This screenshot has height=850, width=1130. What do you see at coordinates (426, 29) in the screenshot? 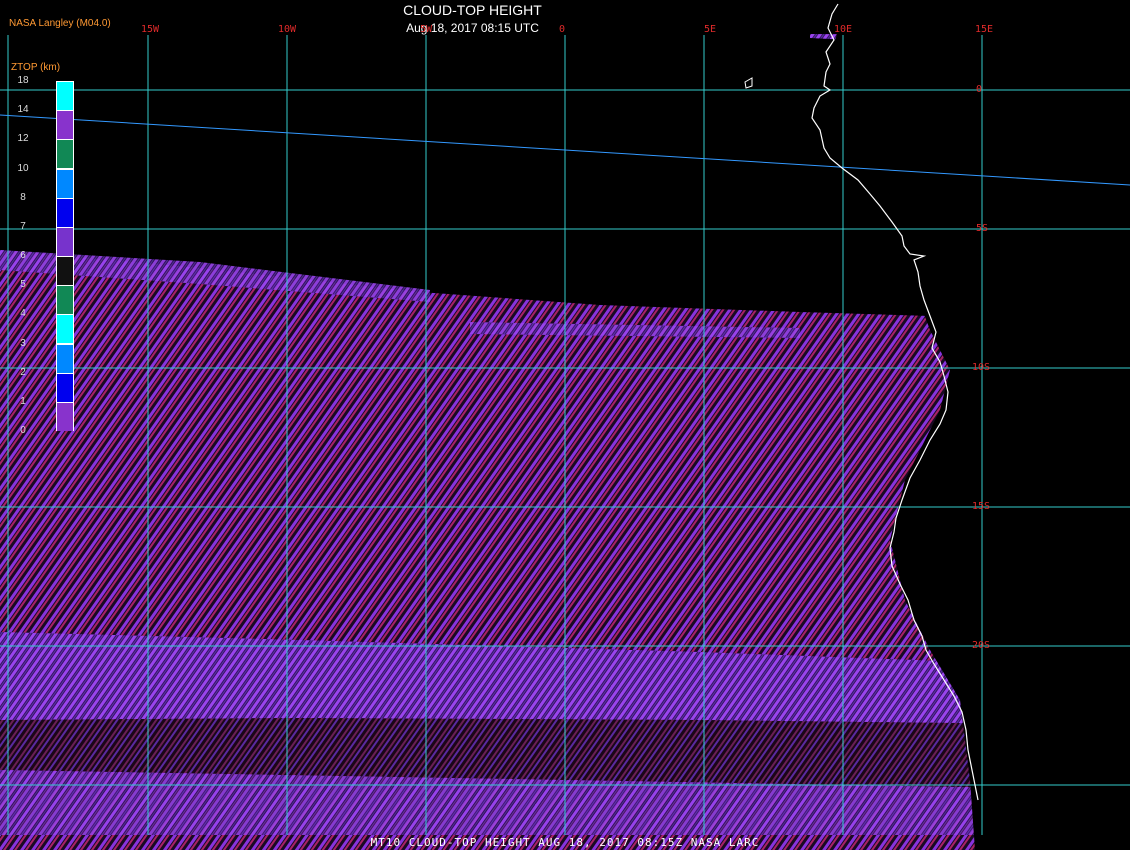
I see `lon-label: 5W` at bounding box center [426, 29].